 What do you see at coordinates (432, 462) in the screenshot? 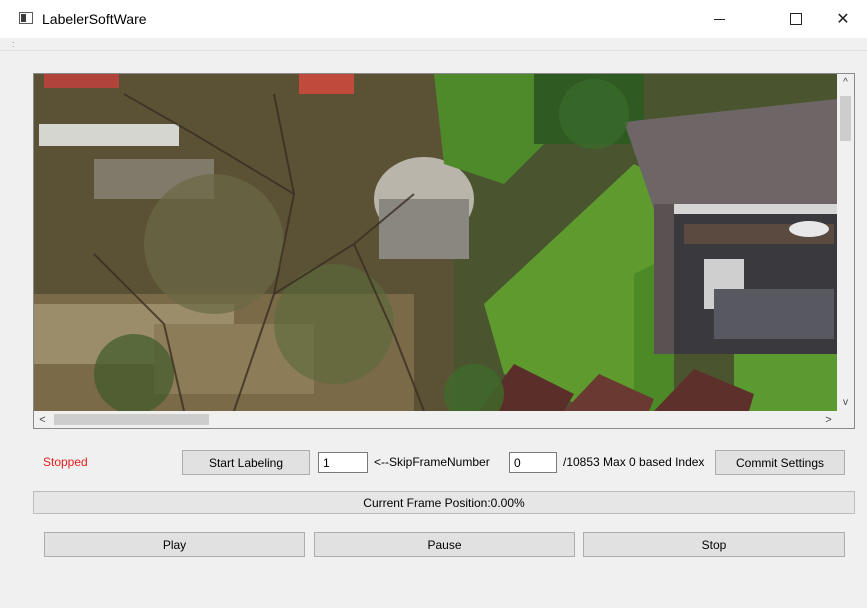
I see `skip-frame-label: <--SkipFrameNumber` at bounding box center [432, 462].